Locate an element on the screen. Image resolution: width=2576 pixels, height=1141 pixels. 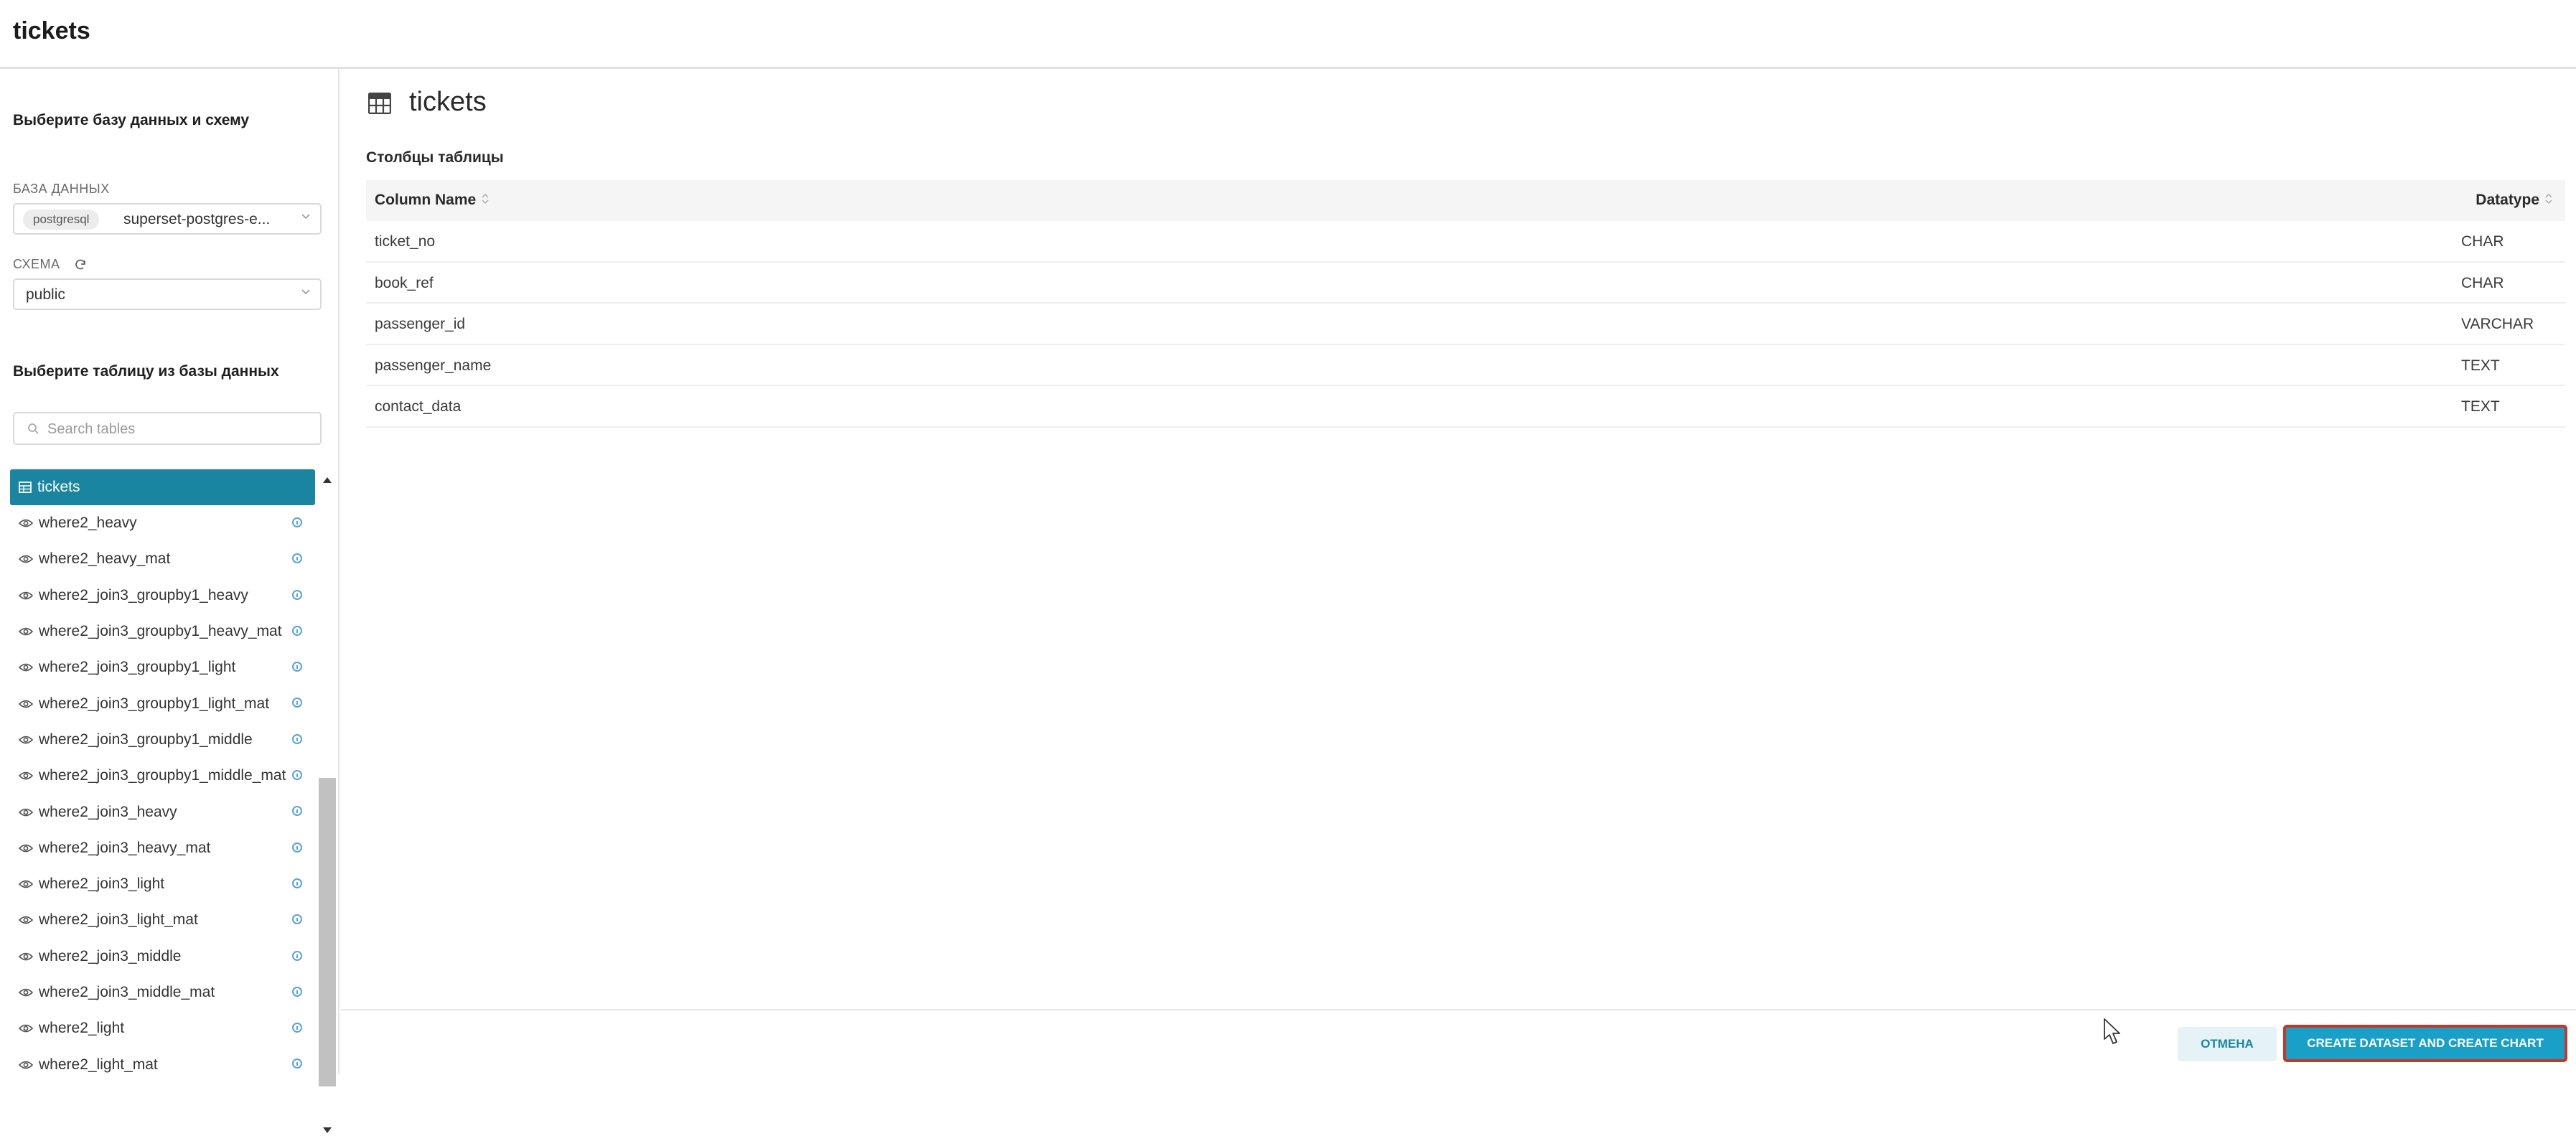
table-item-label: where2_join3_groupby1_middle_mat is located at coordinates (162, 776).